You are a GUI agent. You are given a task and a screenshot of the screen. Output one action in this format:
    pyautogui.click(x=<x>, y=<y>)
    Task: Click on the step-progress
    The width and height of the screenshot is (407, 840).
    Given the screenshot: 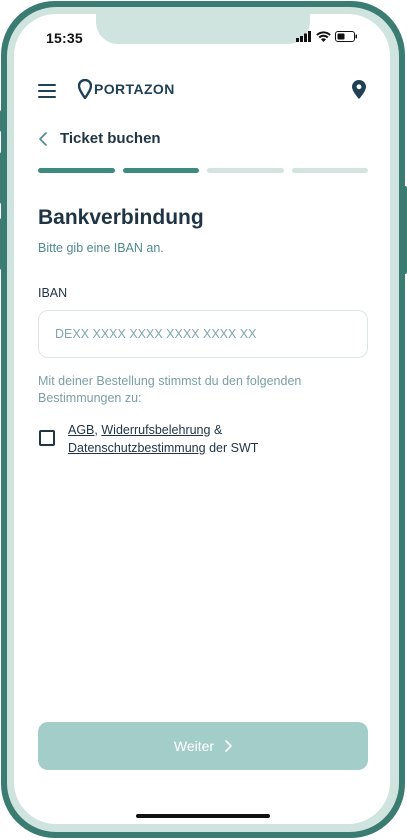 What is the action you would take?
    pyautogui.click(x=203, y=171)
    